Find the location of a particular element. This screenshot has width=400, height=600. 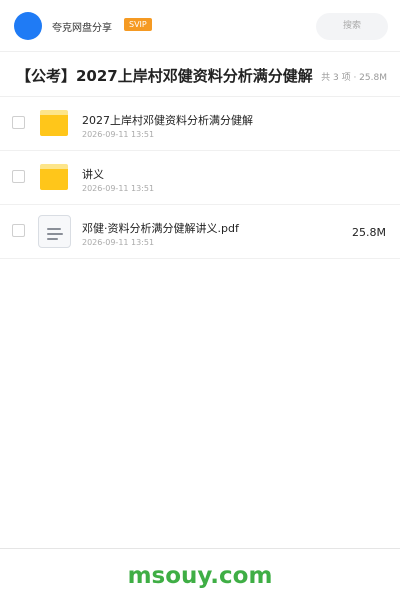

file-row: 邓健·资料分析满分健解讲义.pdf 2026-09-11 13:51 25.8M is located at coordinates (200, 232).